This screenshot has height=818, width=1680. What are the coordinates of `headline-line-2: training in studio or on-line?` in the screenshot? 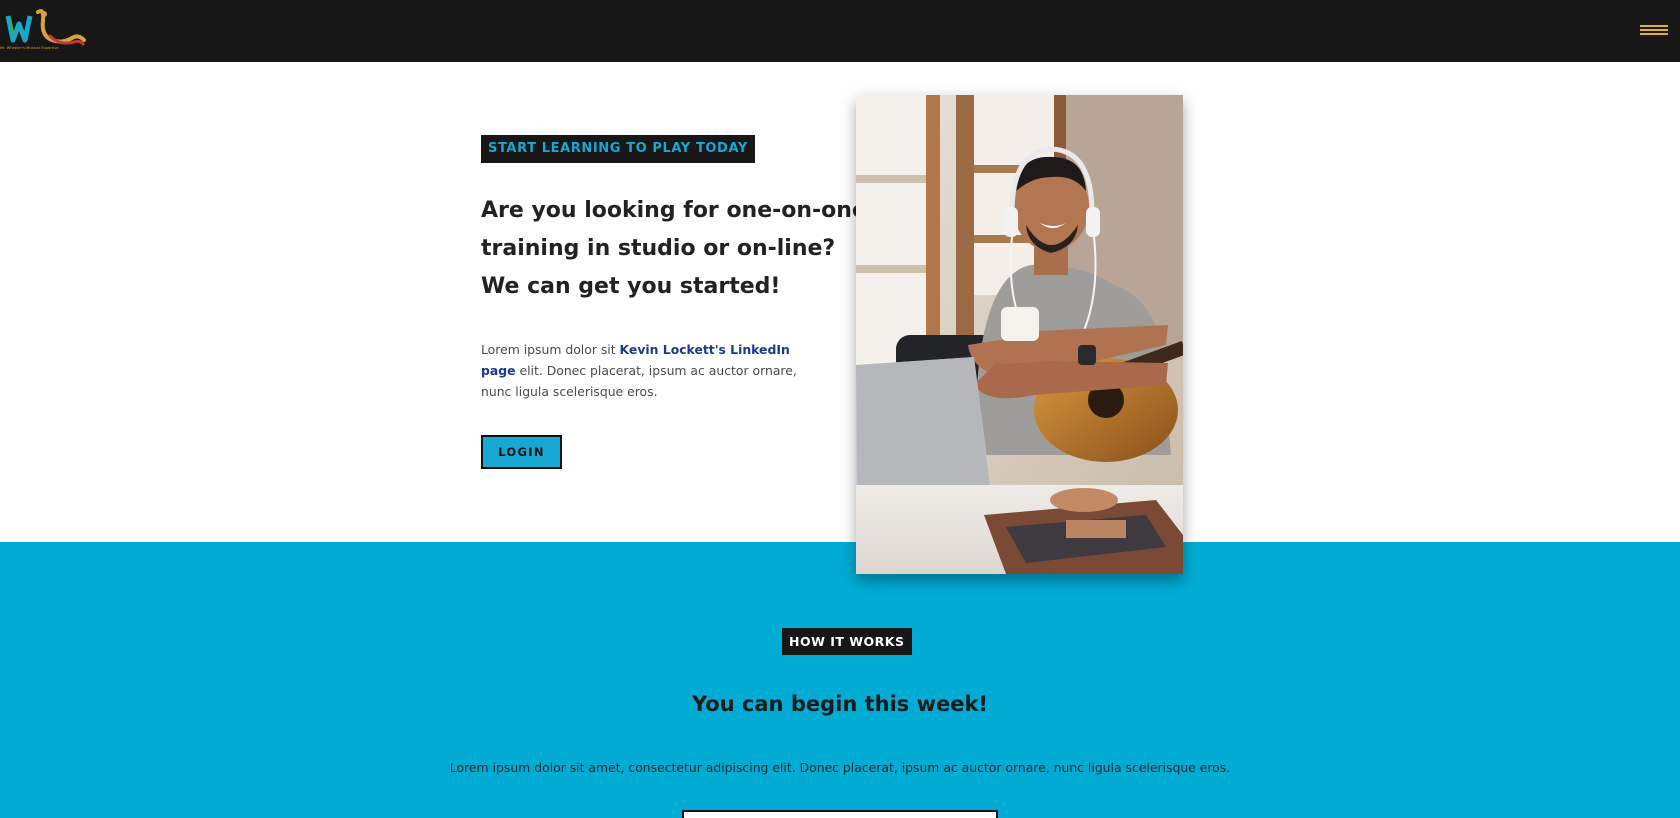 It's located at (658, 248).